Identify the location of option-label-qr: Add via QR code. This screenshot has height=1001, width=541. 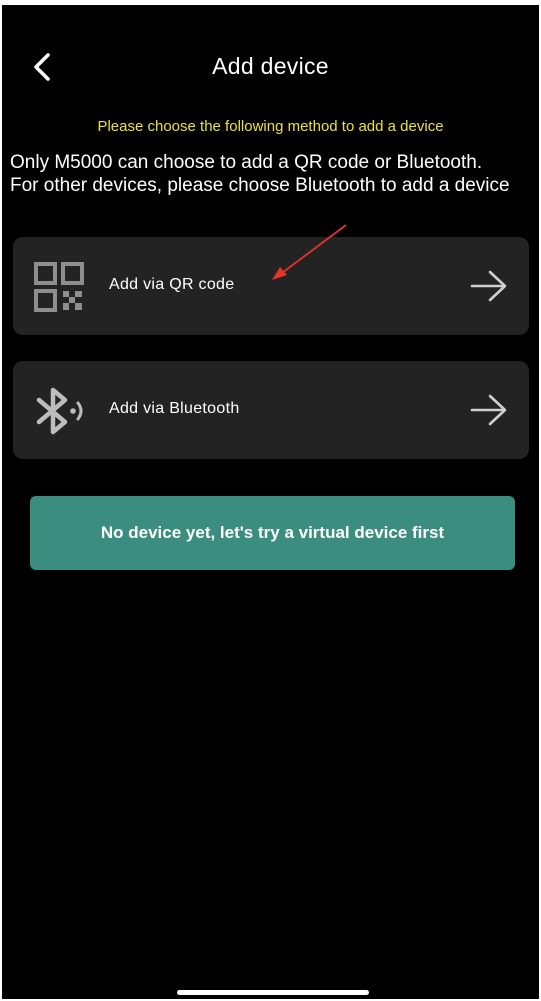
(172, 284).